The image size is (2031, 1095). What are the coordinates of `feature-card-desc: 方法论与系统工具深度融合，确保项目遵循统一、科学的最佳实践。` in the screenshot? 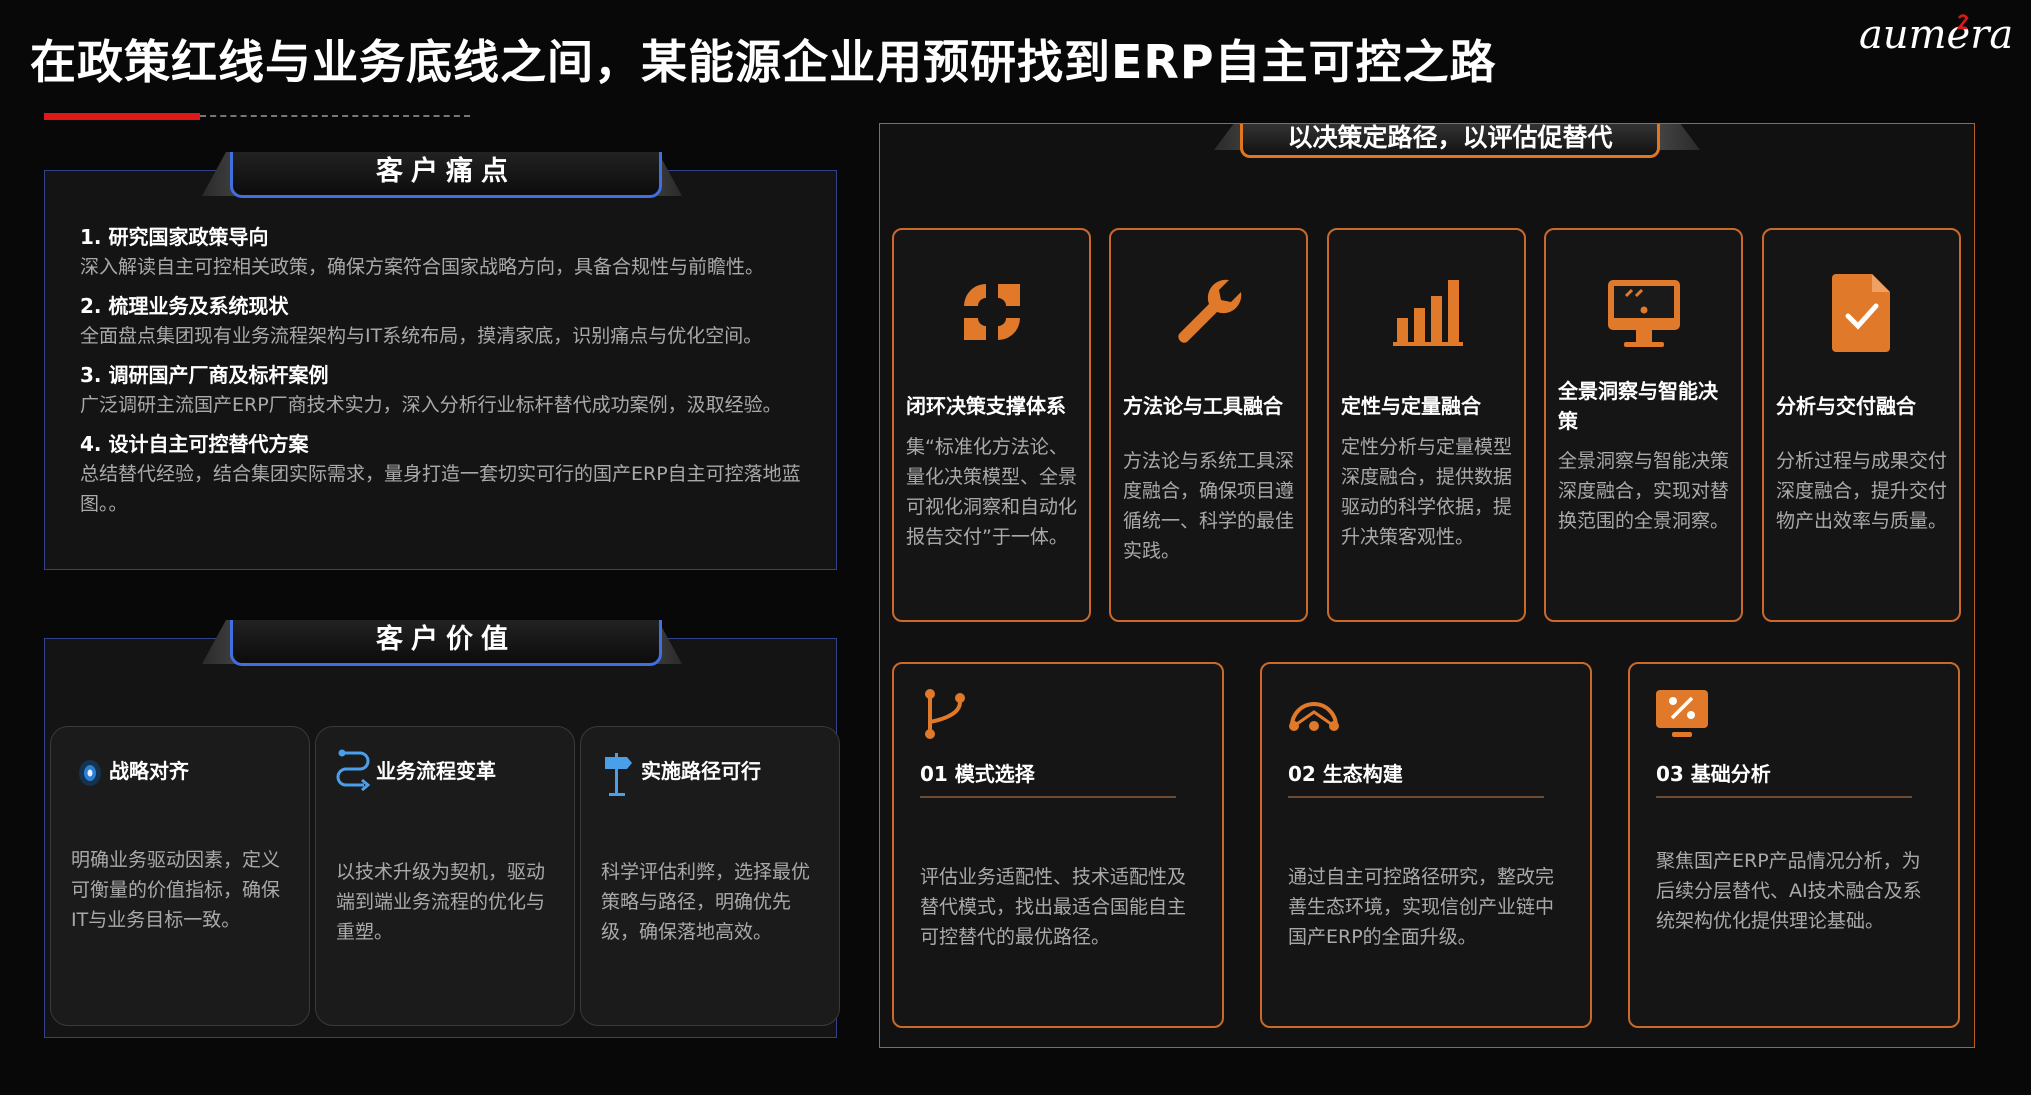 It's located at (1209, 506).